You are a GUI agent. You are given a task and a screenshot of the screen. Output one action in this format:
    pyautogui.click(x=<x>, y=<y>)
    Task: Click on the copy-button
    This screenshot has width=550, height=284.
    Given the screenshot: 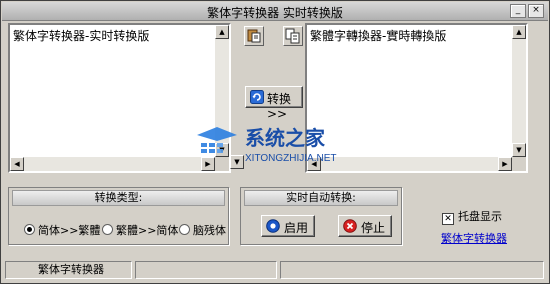 What is the action you would take?
    pyautogui.click(x=293, y=36)
    